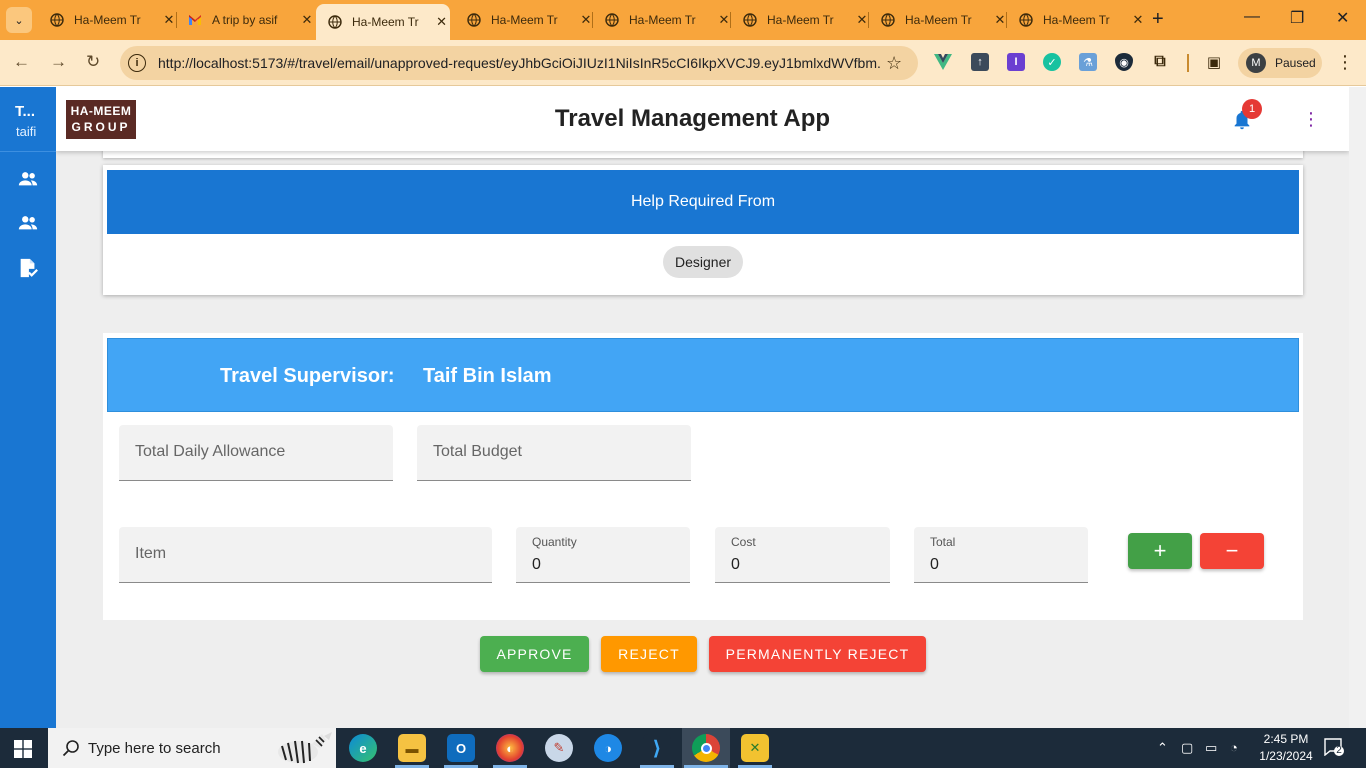 The image size is (1366, 771). What do you see at coordinates (1001, 555) in the screenshot?
I see `total-field: Total 0` at bounding box center [1001, 555].